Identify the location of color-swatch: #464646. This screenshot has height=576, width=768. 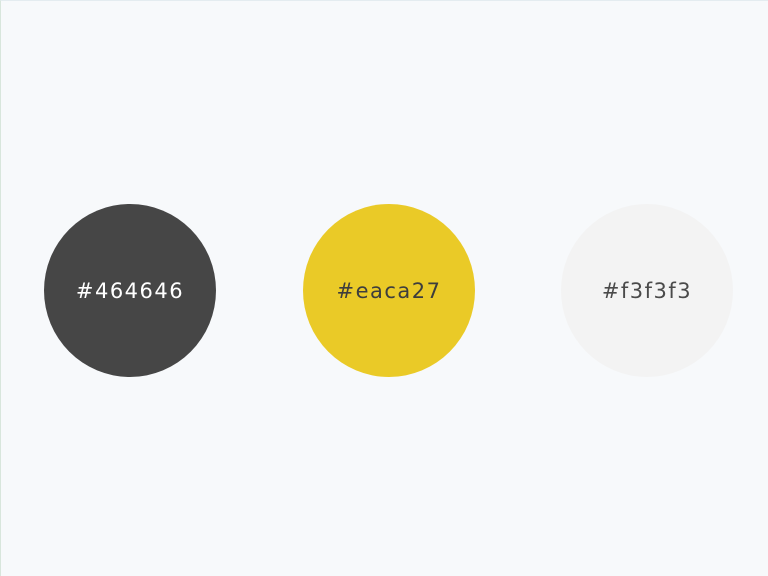
(130, 290).